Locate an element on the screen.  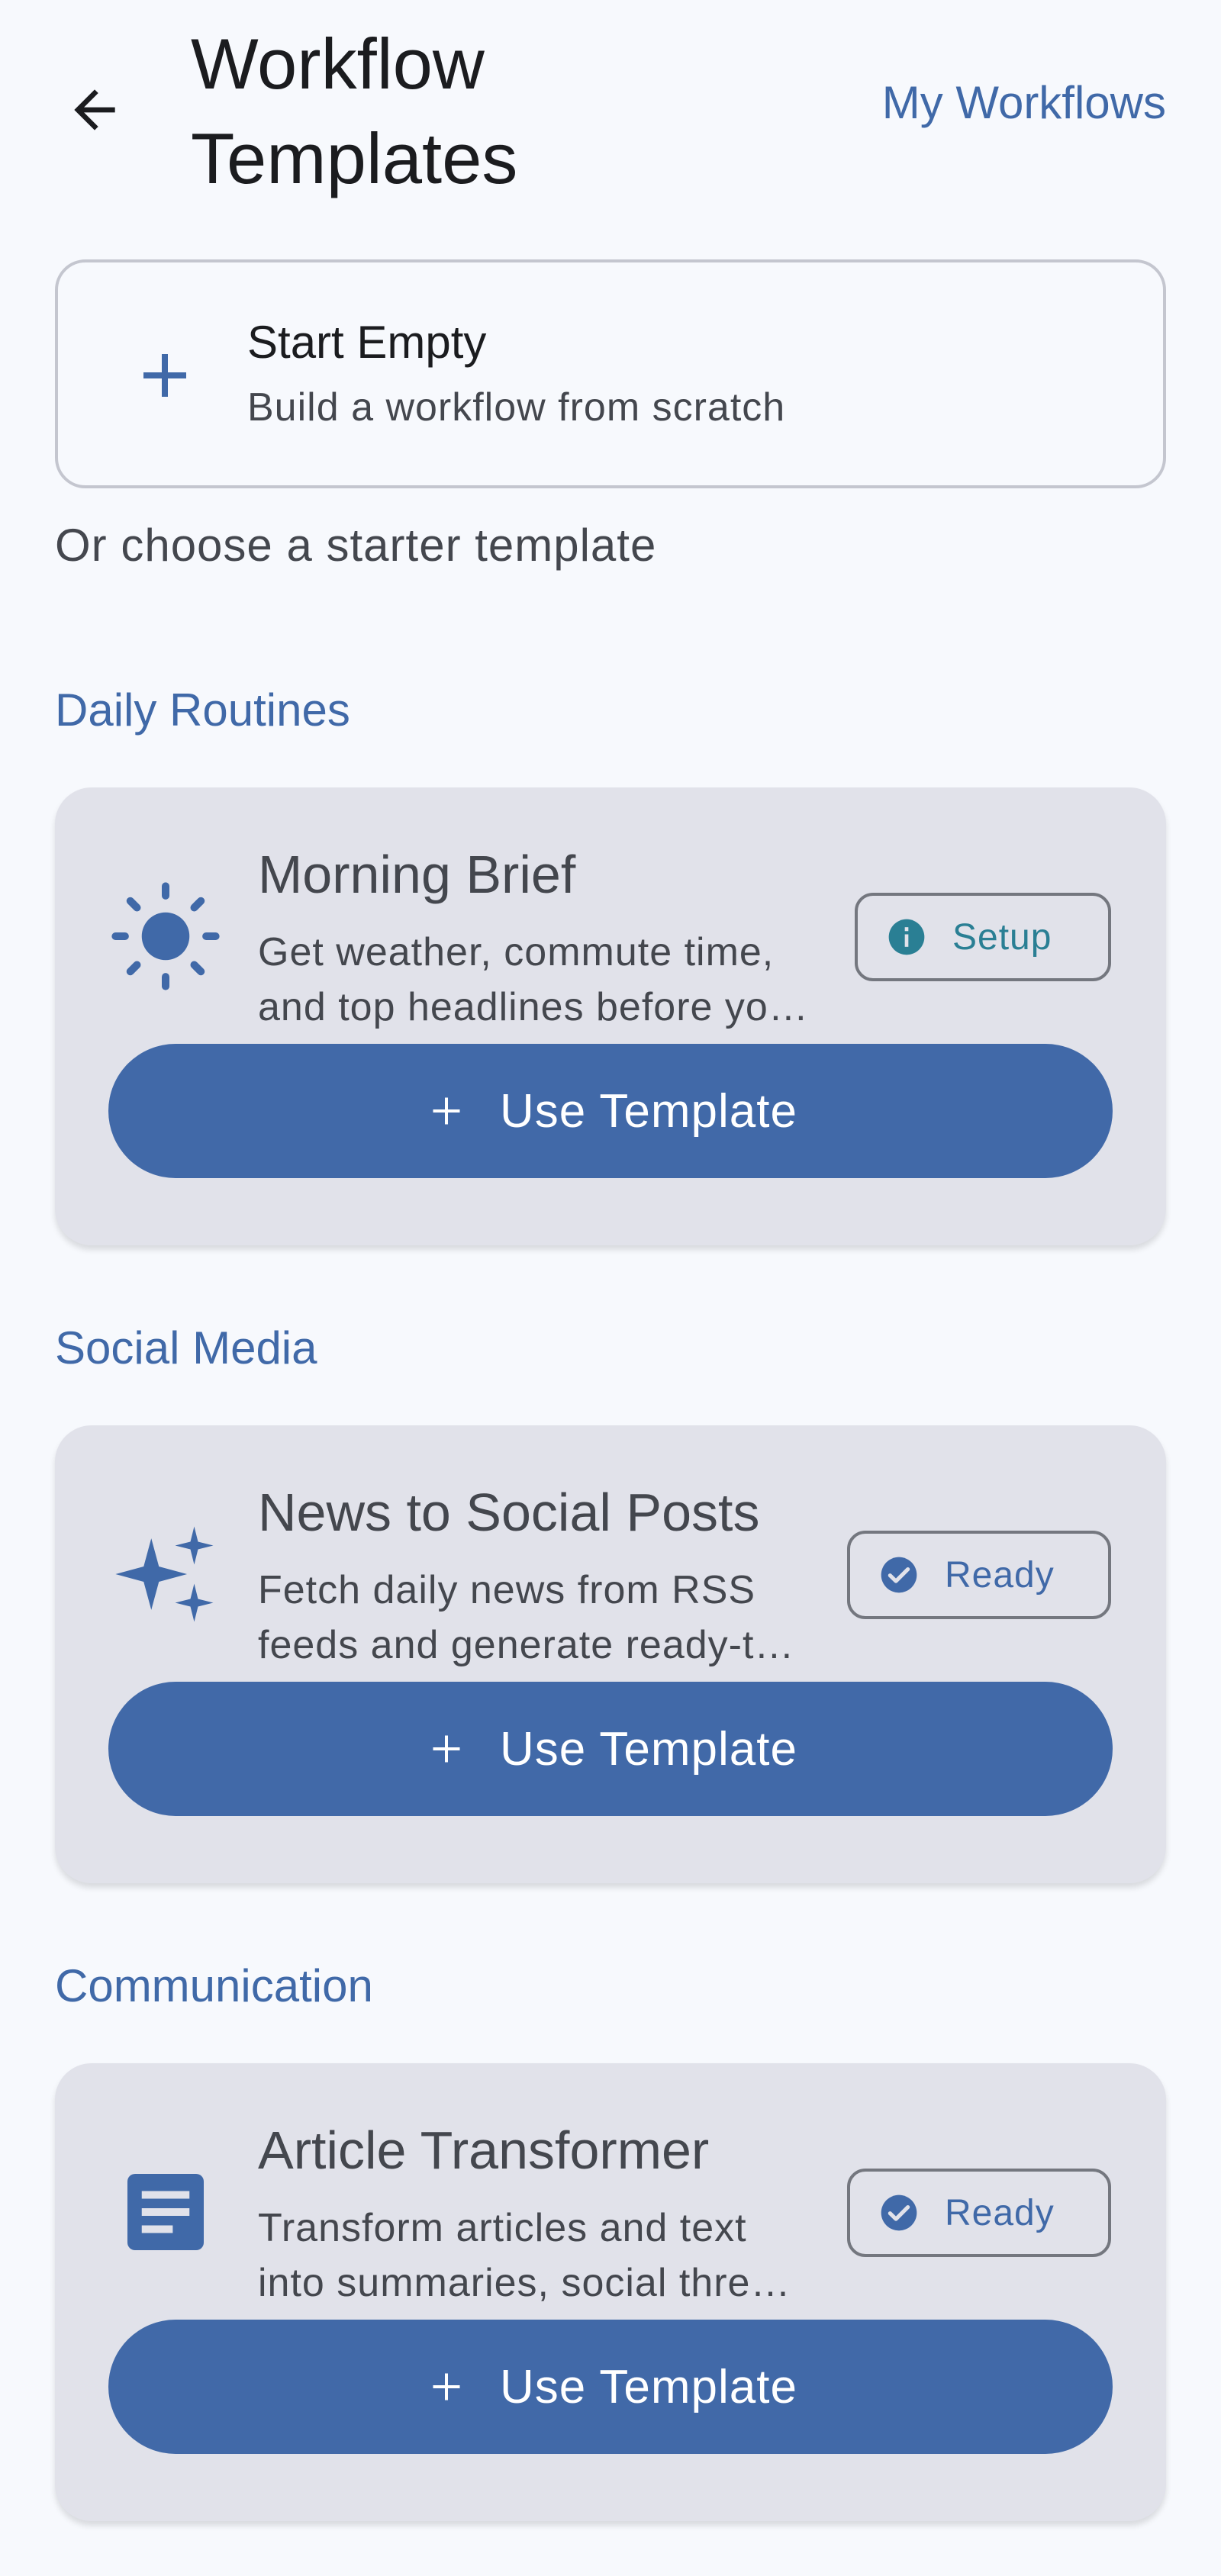
page-title: Workflow Templates is located at coordinates (458, 111).